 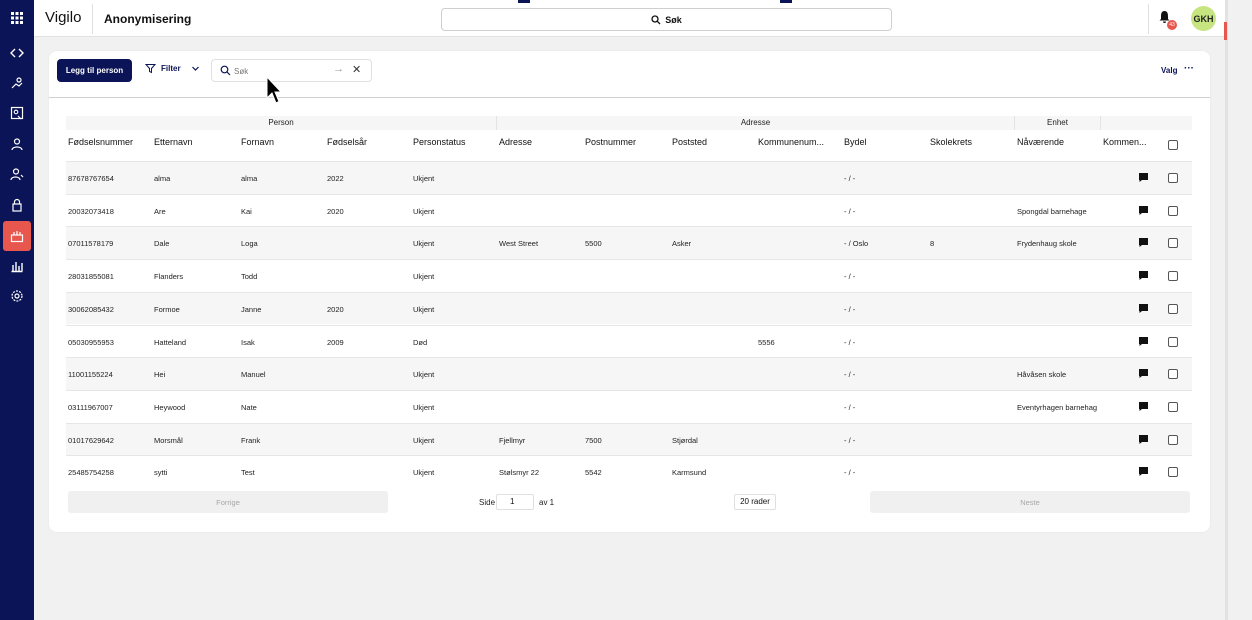 I want to click on more-options-icon: ···, so click(x=1189, y=68).